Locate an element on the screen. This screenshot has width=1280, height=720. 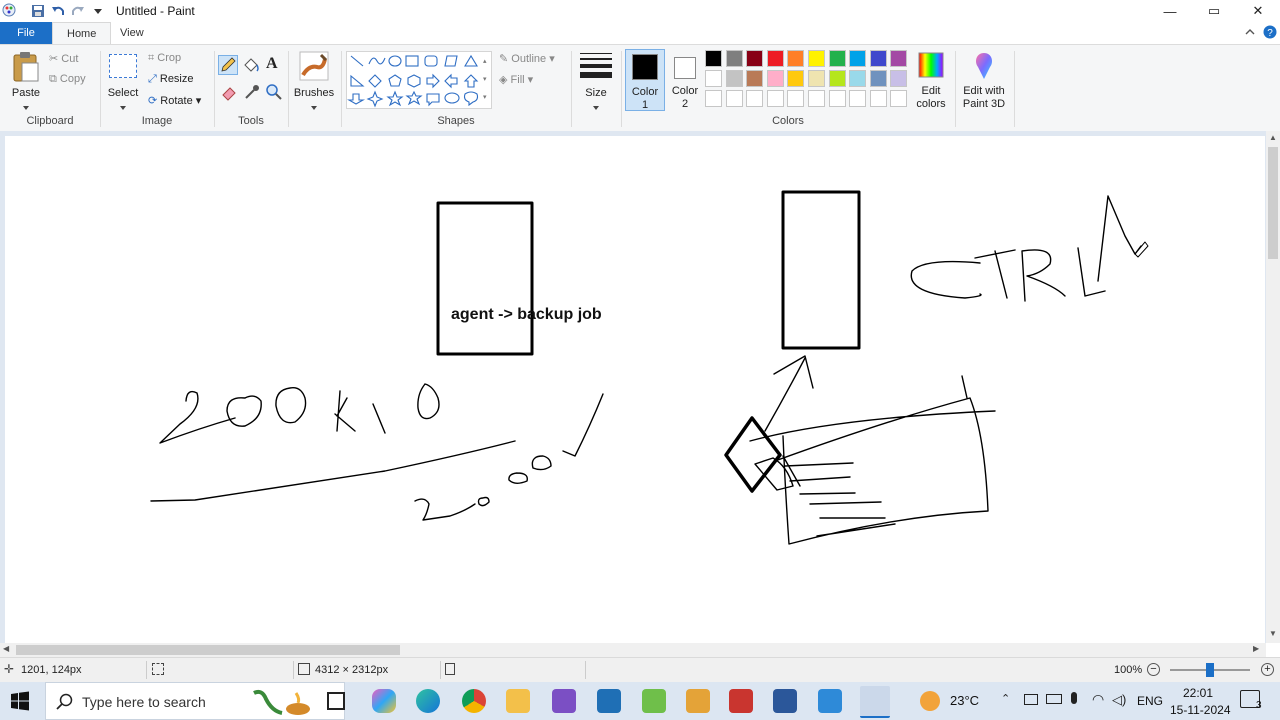
minimize-ribbon-icon is located at coordinates (1250, 32).